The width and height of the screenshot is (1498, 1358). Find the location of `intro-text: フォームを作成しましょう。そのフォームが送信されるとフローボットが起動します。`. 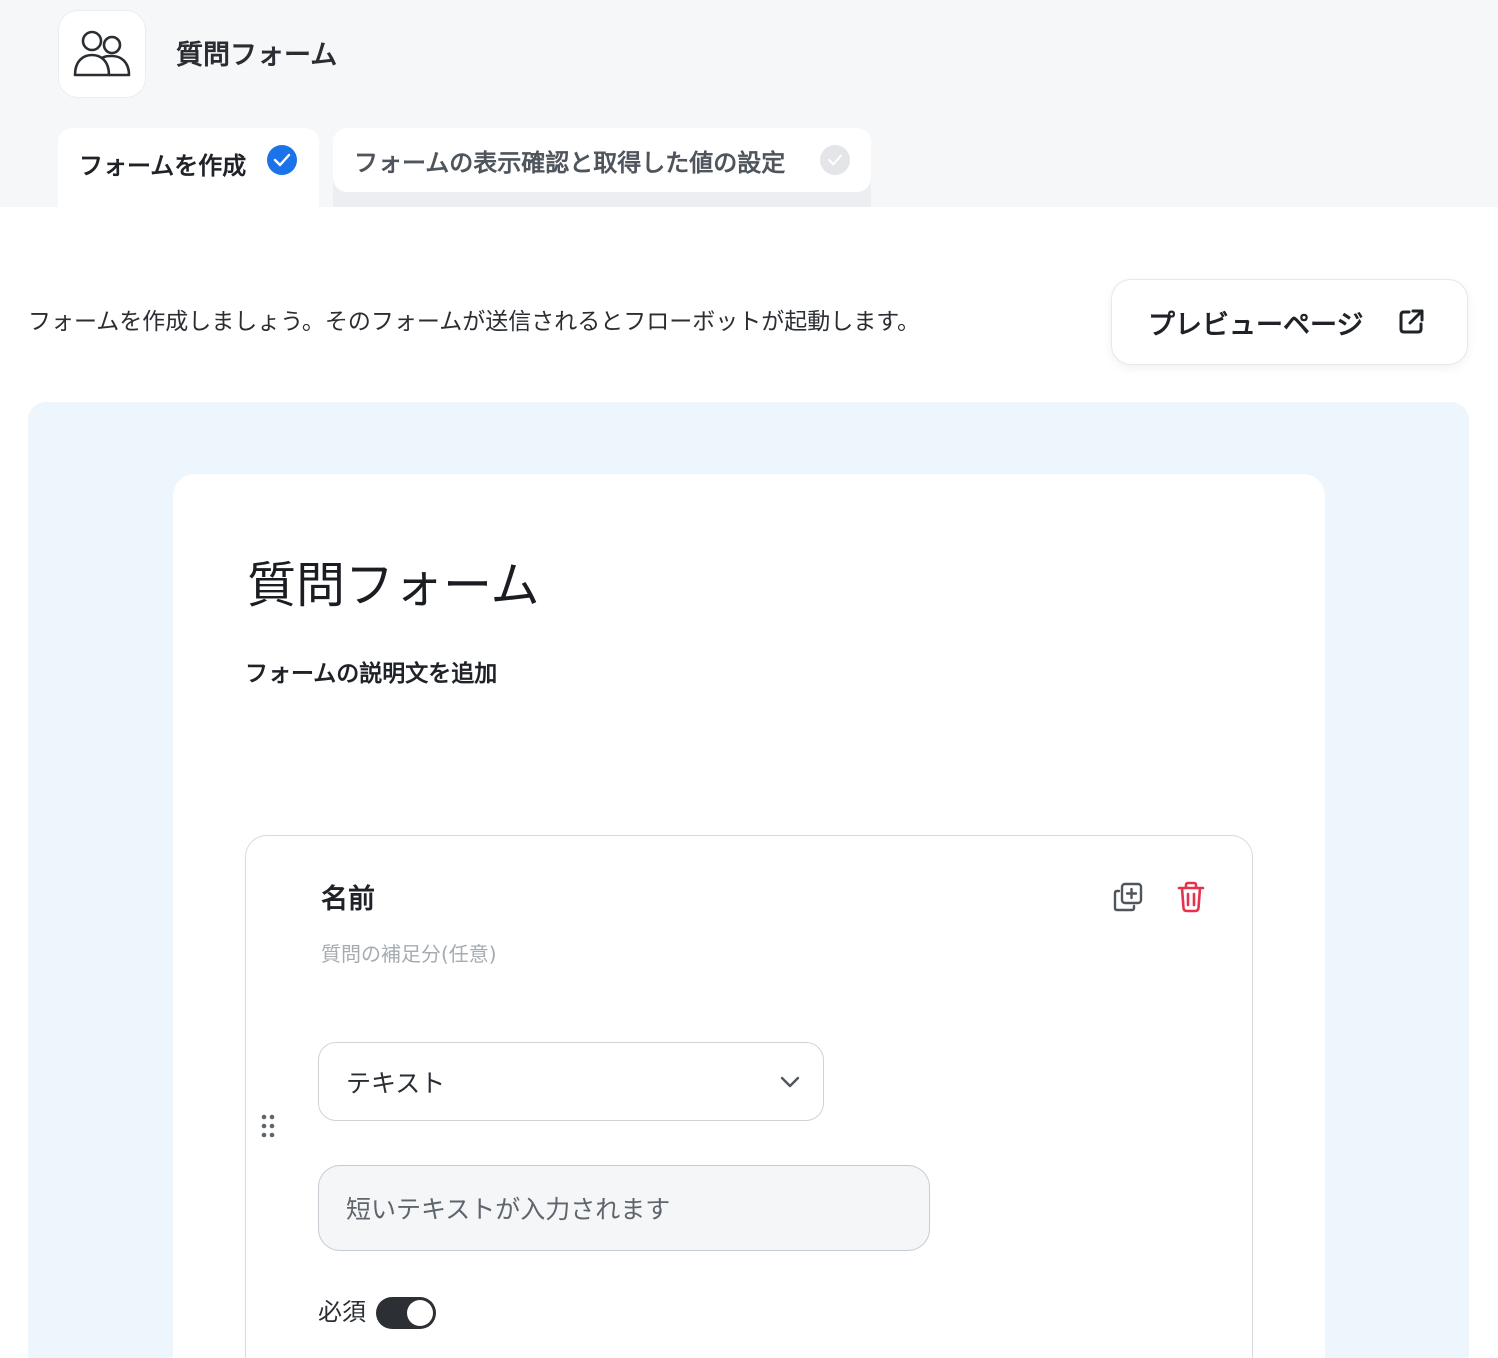

intro-text: フォームを作成しましょう。そのフォームが送信されるとフローボットが起動します。 is located at coordinates (474, 322).